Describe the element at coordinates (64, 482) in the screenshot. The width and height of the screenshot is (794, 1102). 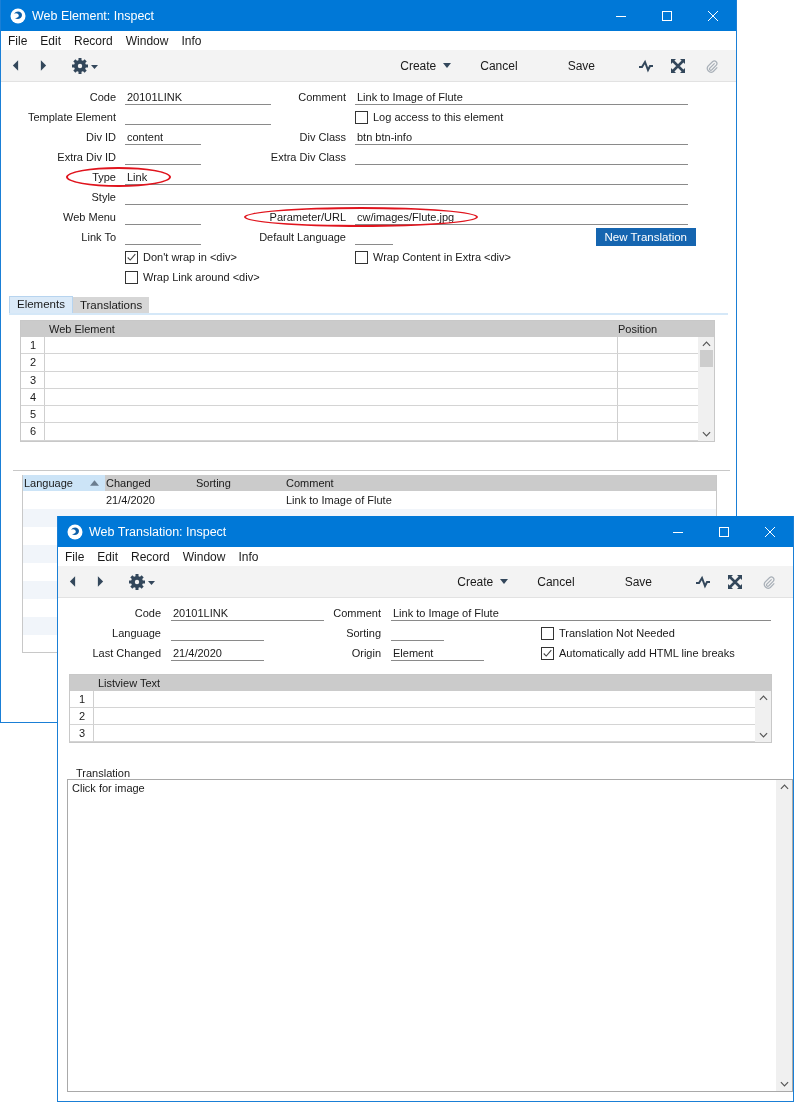
I see `column-header: Language` at that location.